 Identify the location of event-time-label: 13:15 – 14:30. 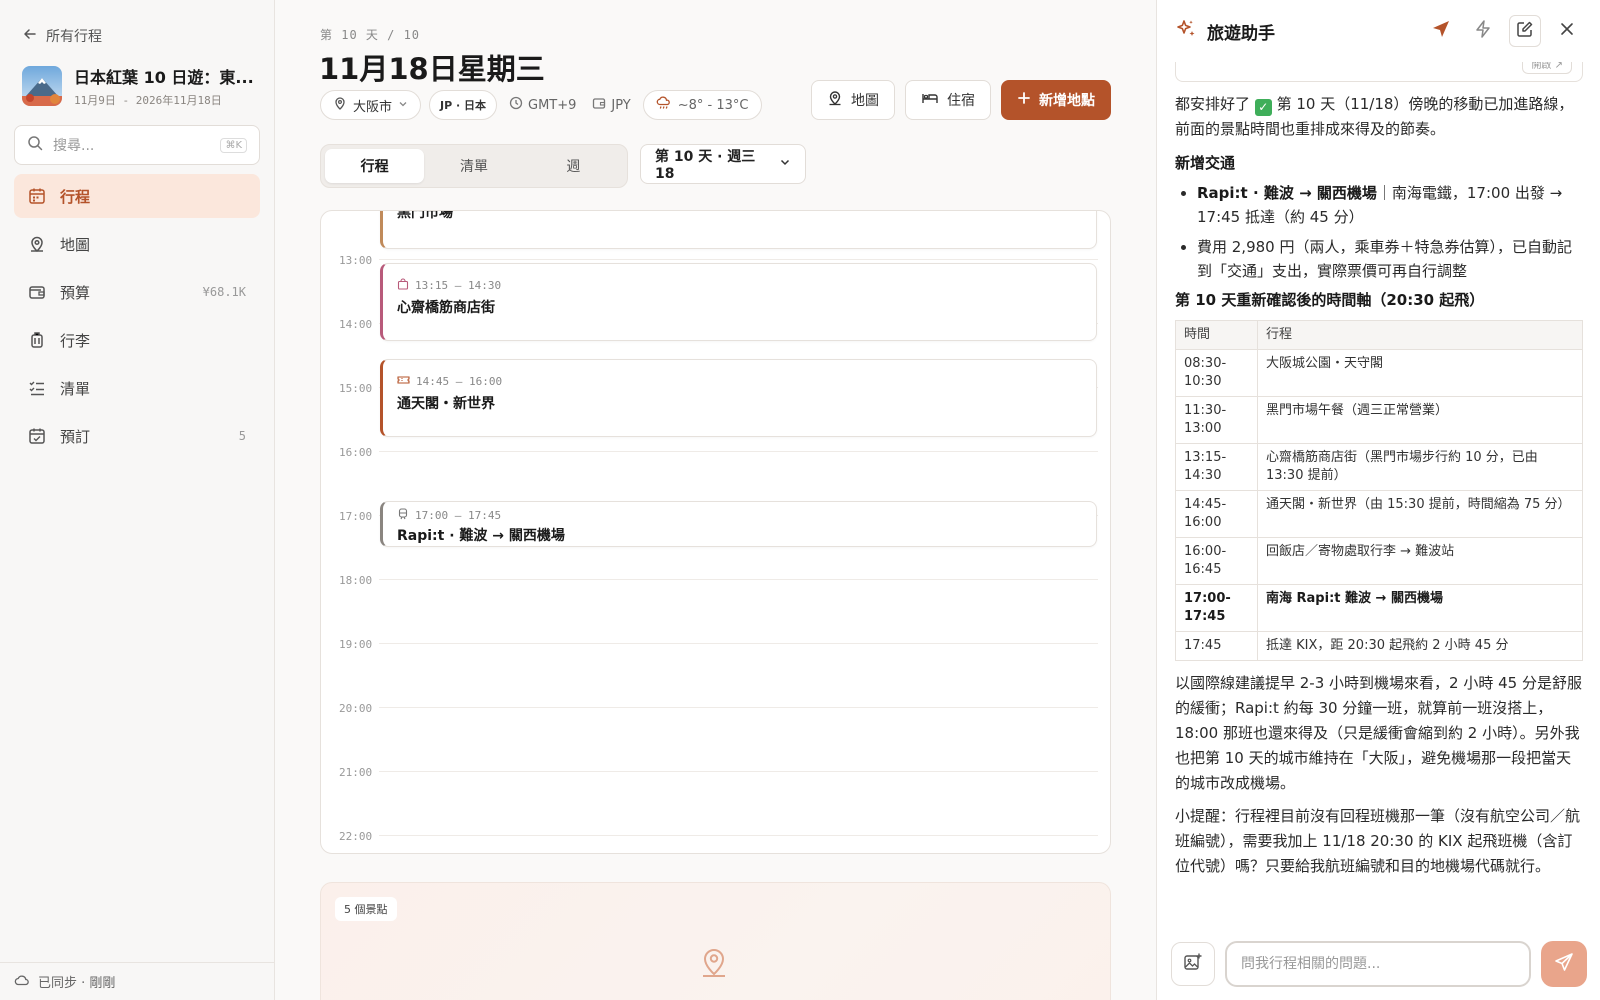
(458, 285).